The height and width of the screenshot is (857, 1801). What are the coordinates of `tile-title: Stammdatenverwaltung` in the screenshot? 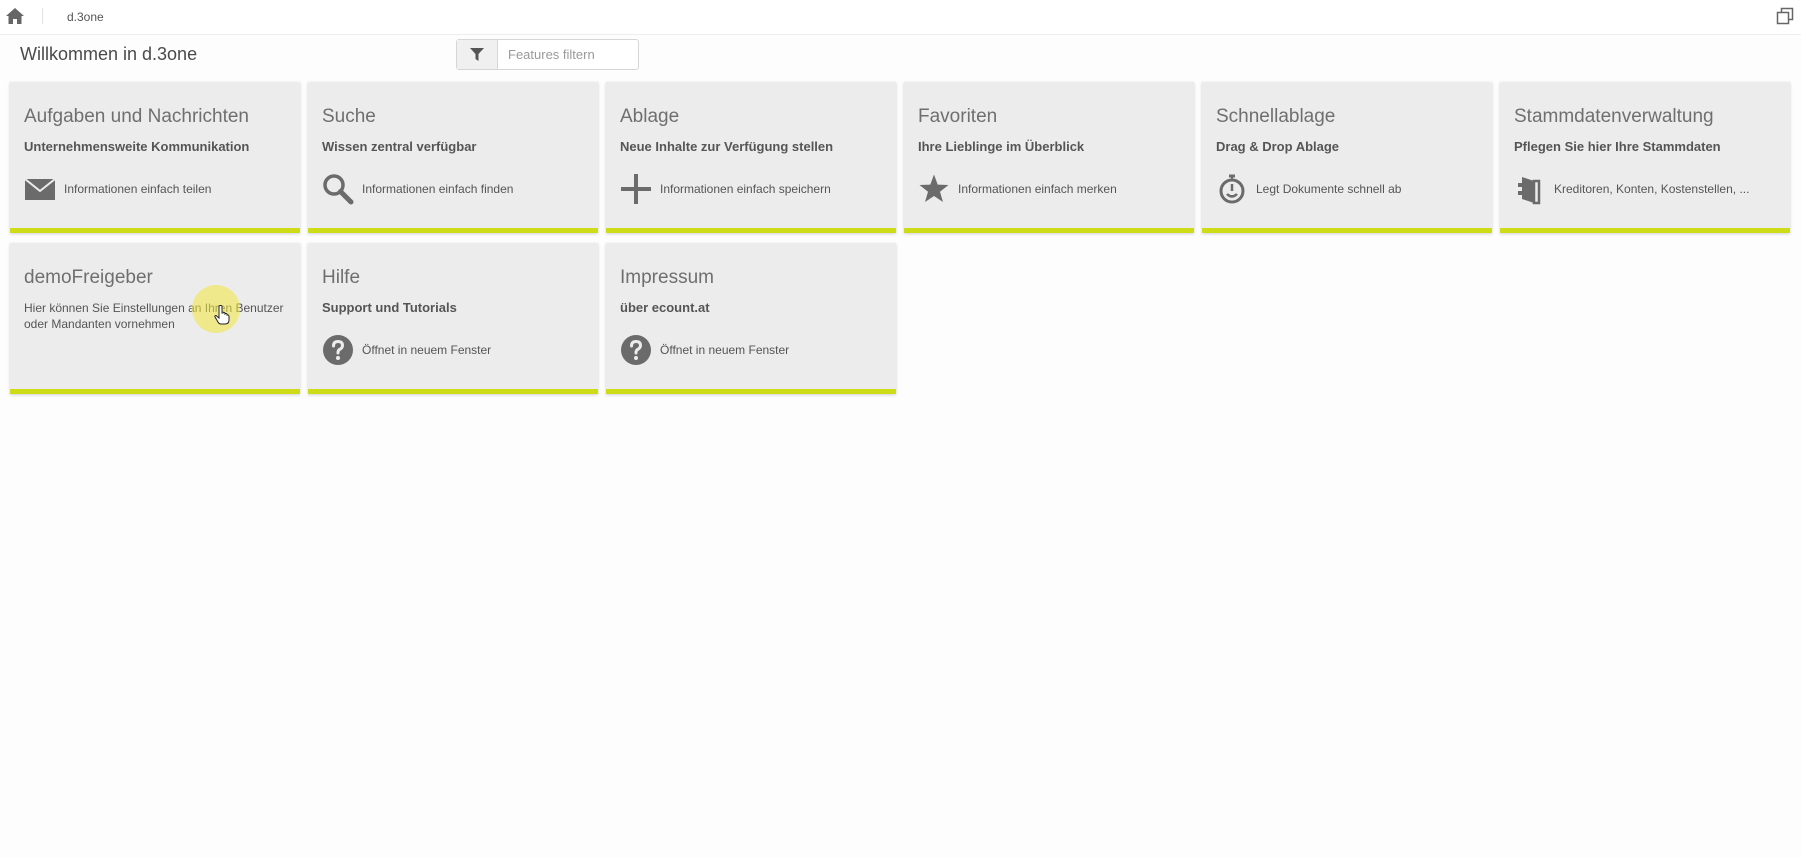 It's located at (1614, 116).